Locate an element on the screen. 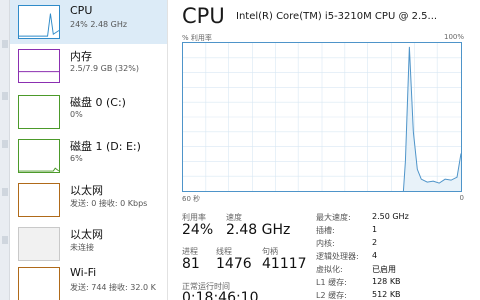 Image resolution: width=480 pixels, height=300 pixels. spec-value: 2.50 GHz is located at coordinates (390, 216).